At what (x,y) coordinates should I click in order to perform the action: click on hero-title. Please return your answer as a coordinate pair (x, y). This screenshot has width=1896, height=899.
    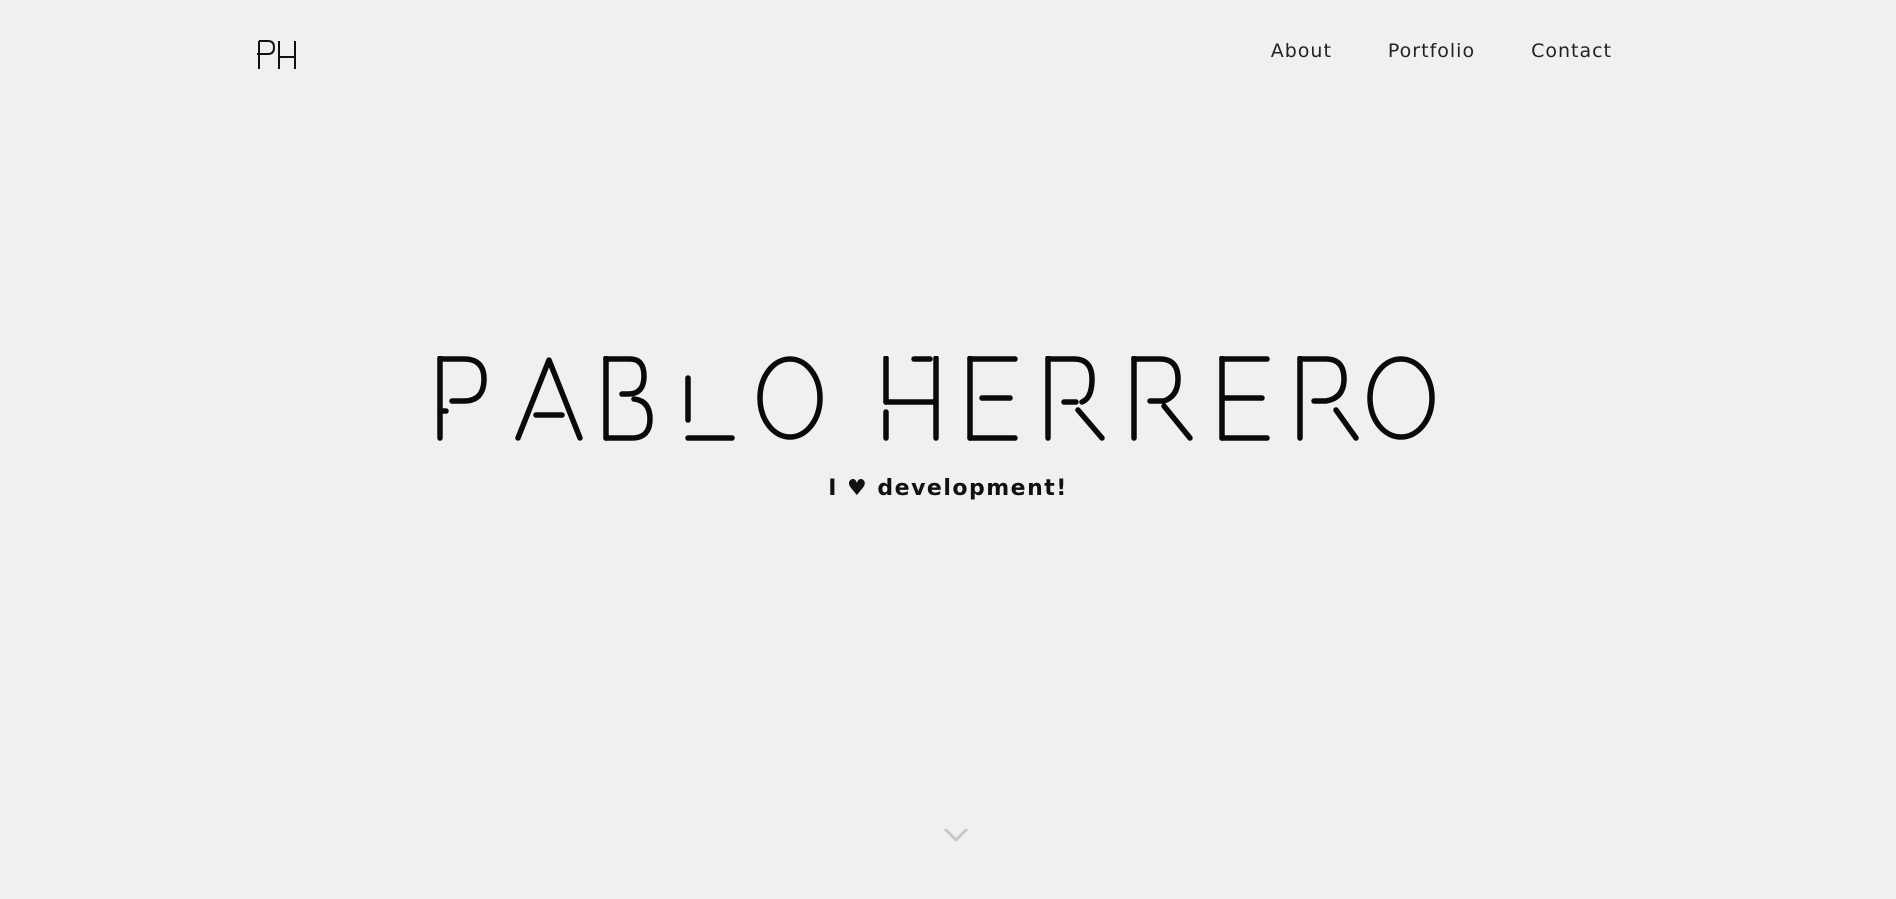
    Looking at the image, I should click on (936, 398).